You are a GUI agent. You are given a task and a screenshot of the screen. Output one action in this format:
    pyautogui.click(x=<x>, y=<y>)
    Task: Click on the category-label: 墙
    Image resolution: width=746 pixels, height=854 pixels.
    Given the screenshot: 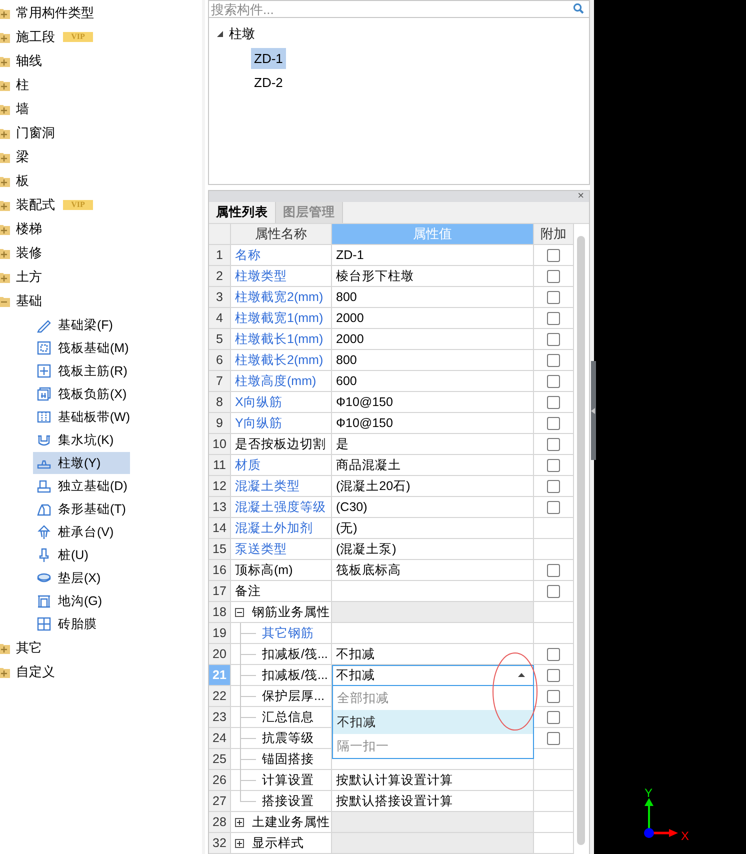 What is the action you would take?
    pyautogui.click(x=22, y=109)
    